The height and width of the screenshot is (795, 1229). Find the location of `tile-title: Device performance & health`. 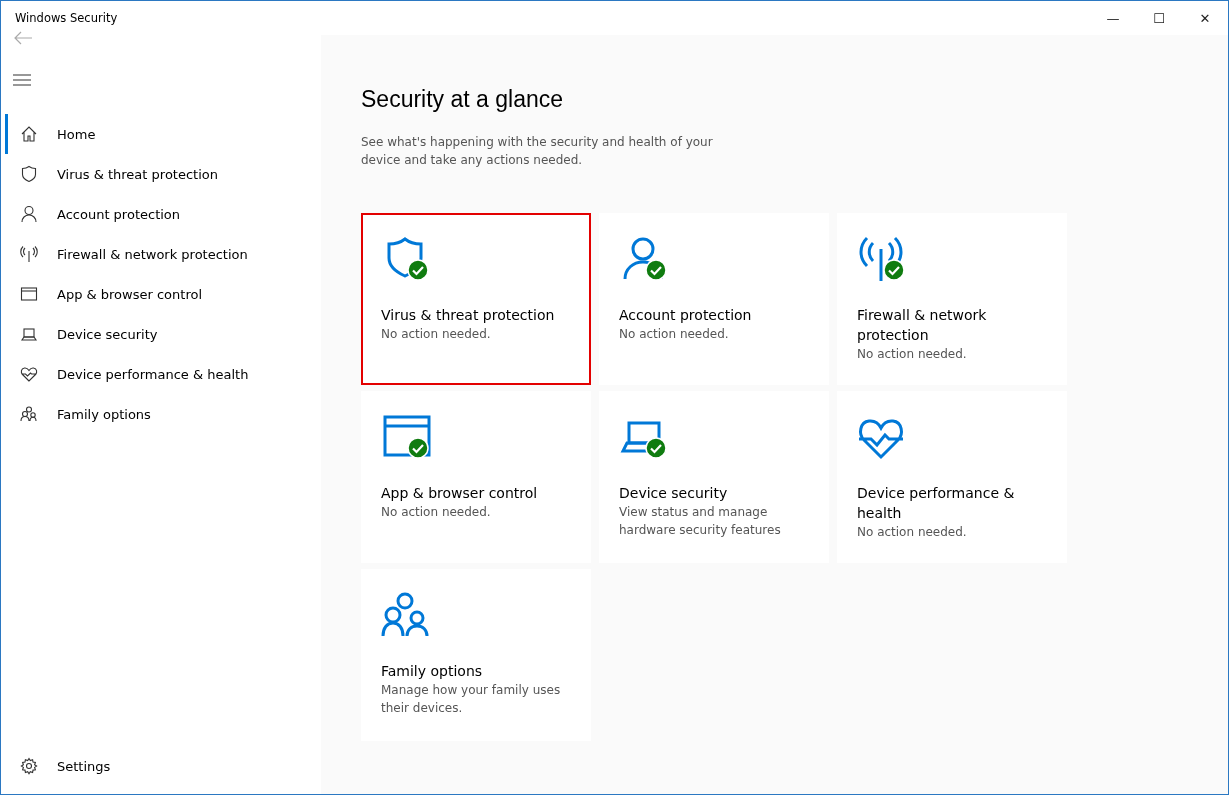

tile-title: Device performance & health is located at coordinates (936, 503).